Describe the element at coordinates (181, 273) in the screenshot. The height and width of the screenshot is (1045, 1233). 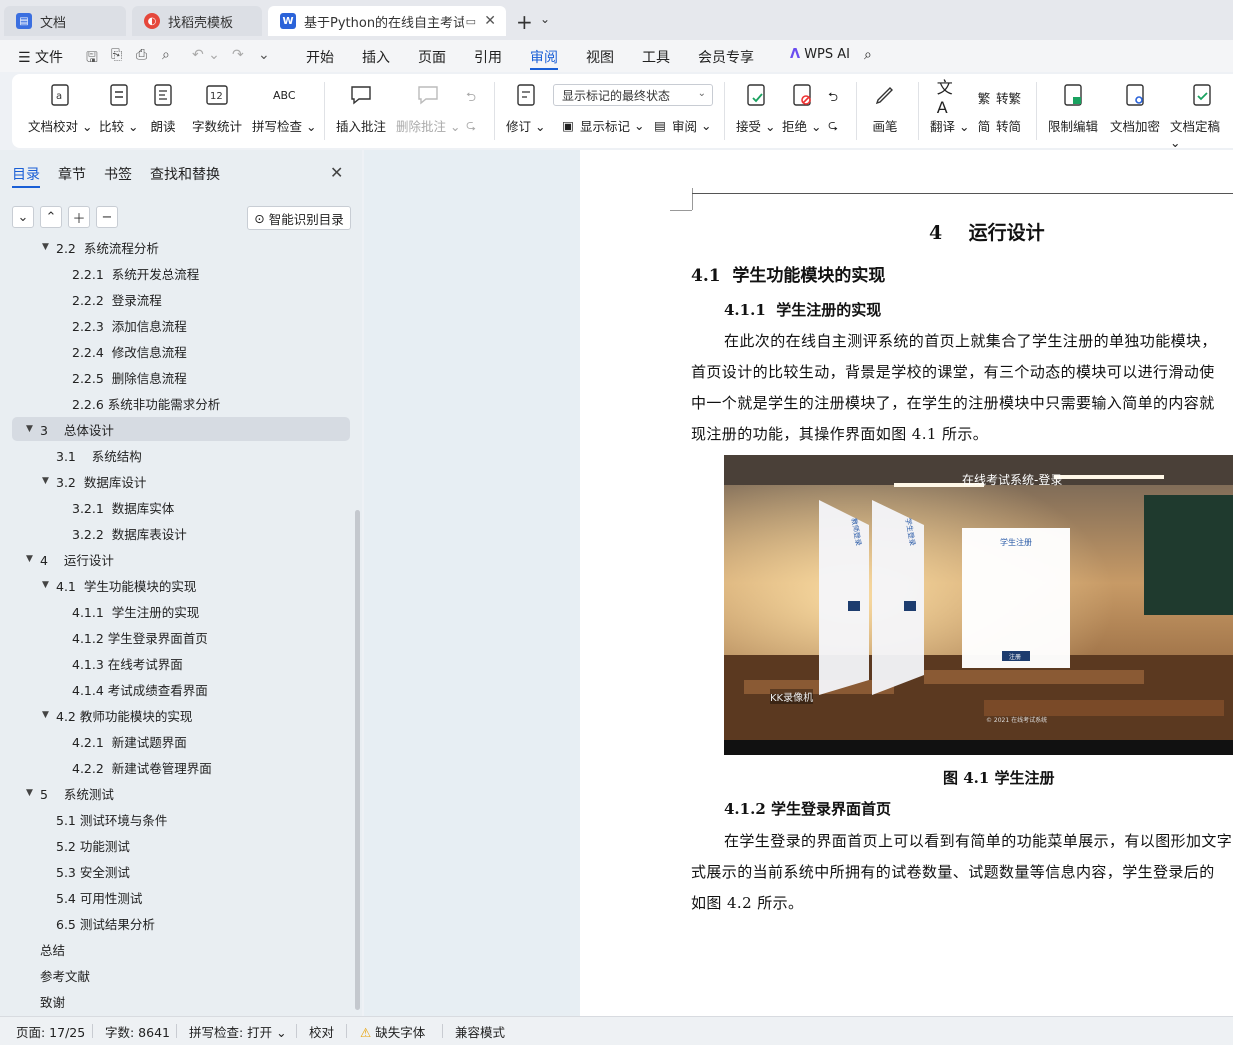
I see `toc-item: 2.2.1 系统开发总流程` at that location.